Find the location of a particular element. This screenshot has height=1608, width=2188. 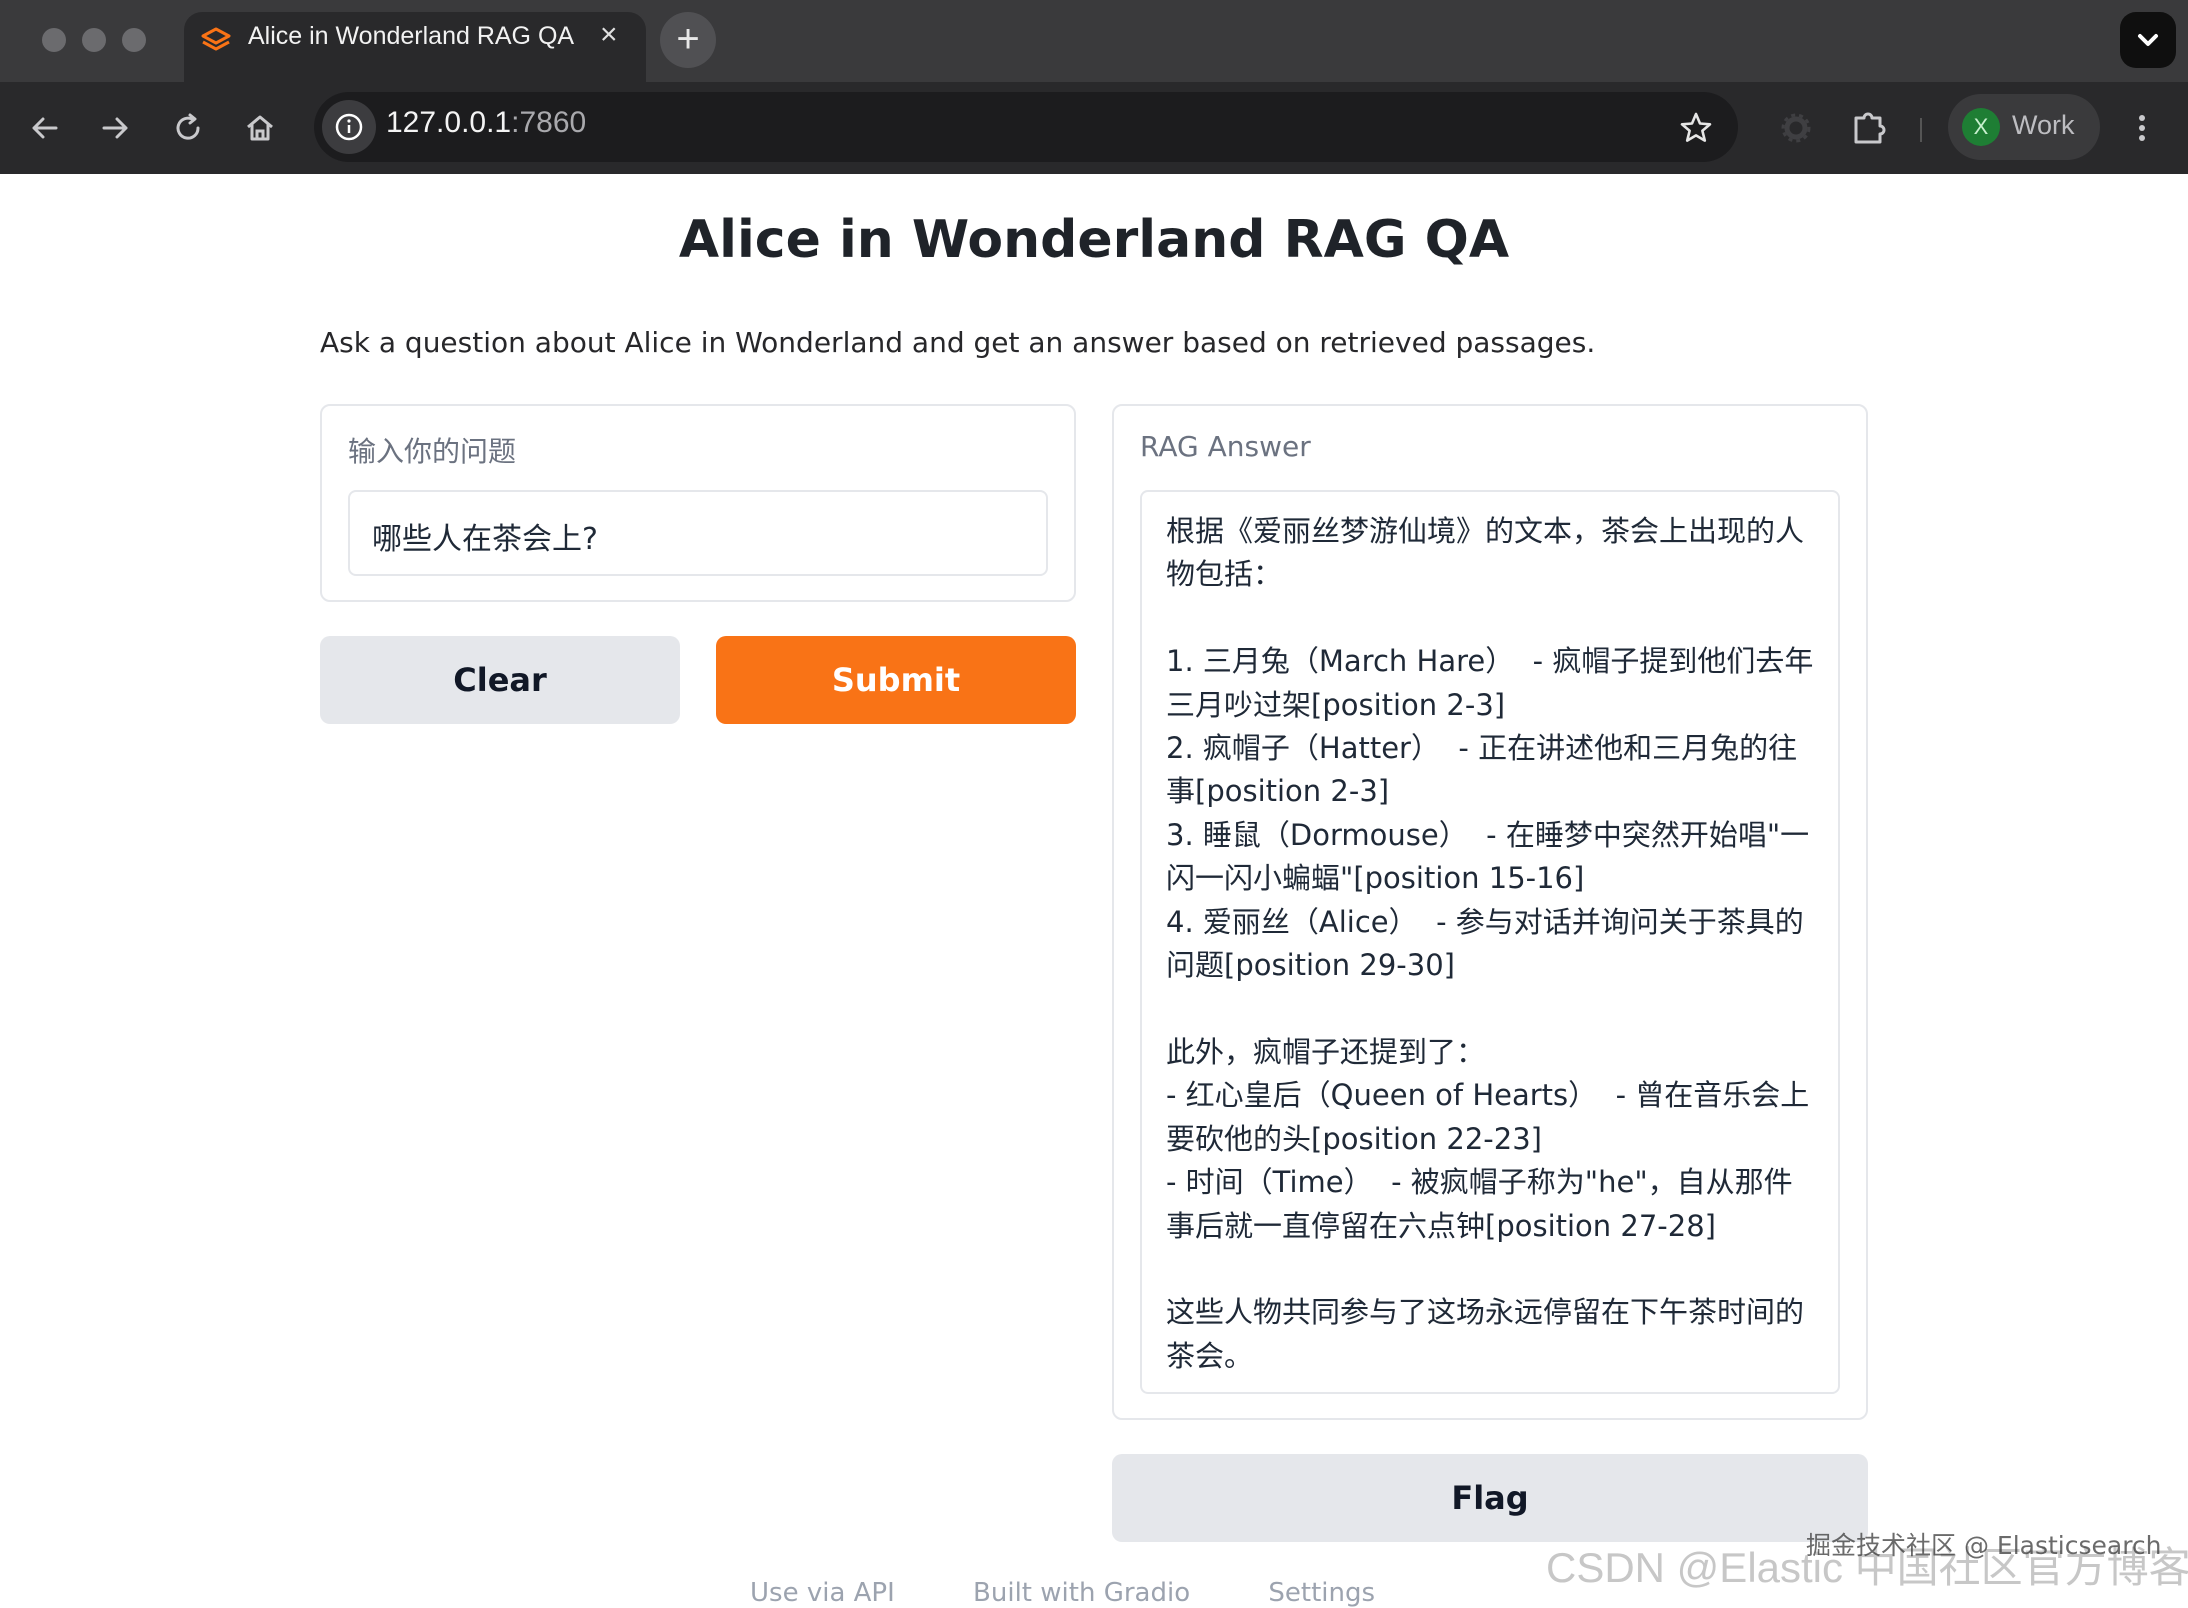

page-footer: Use via API Built with Gradio Settings is located at coordinates (1097, 1593).